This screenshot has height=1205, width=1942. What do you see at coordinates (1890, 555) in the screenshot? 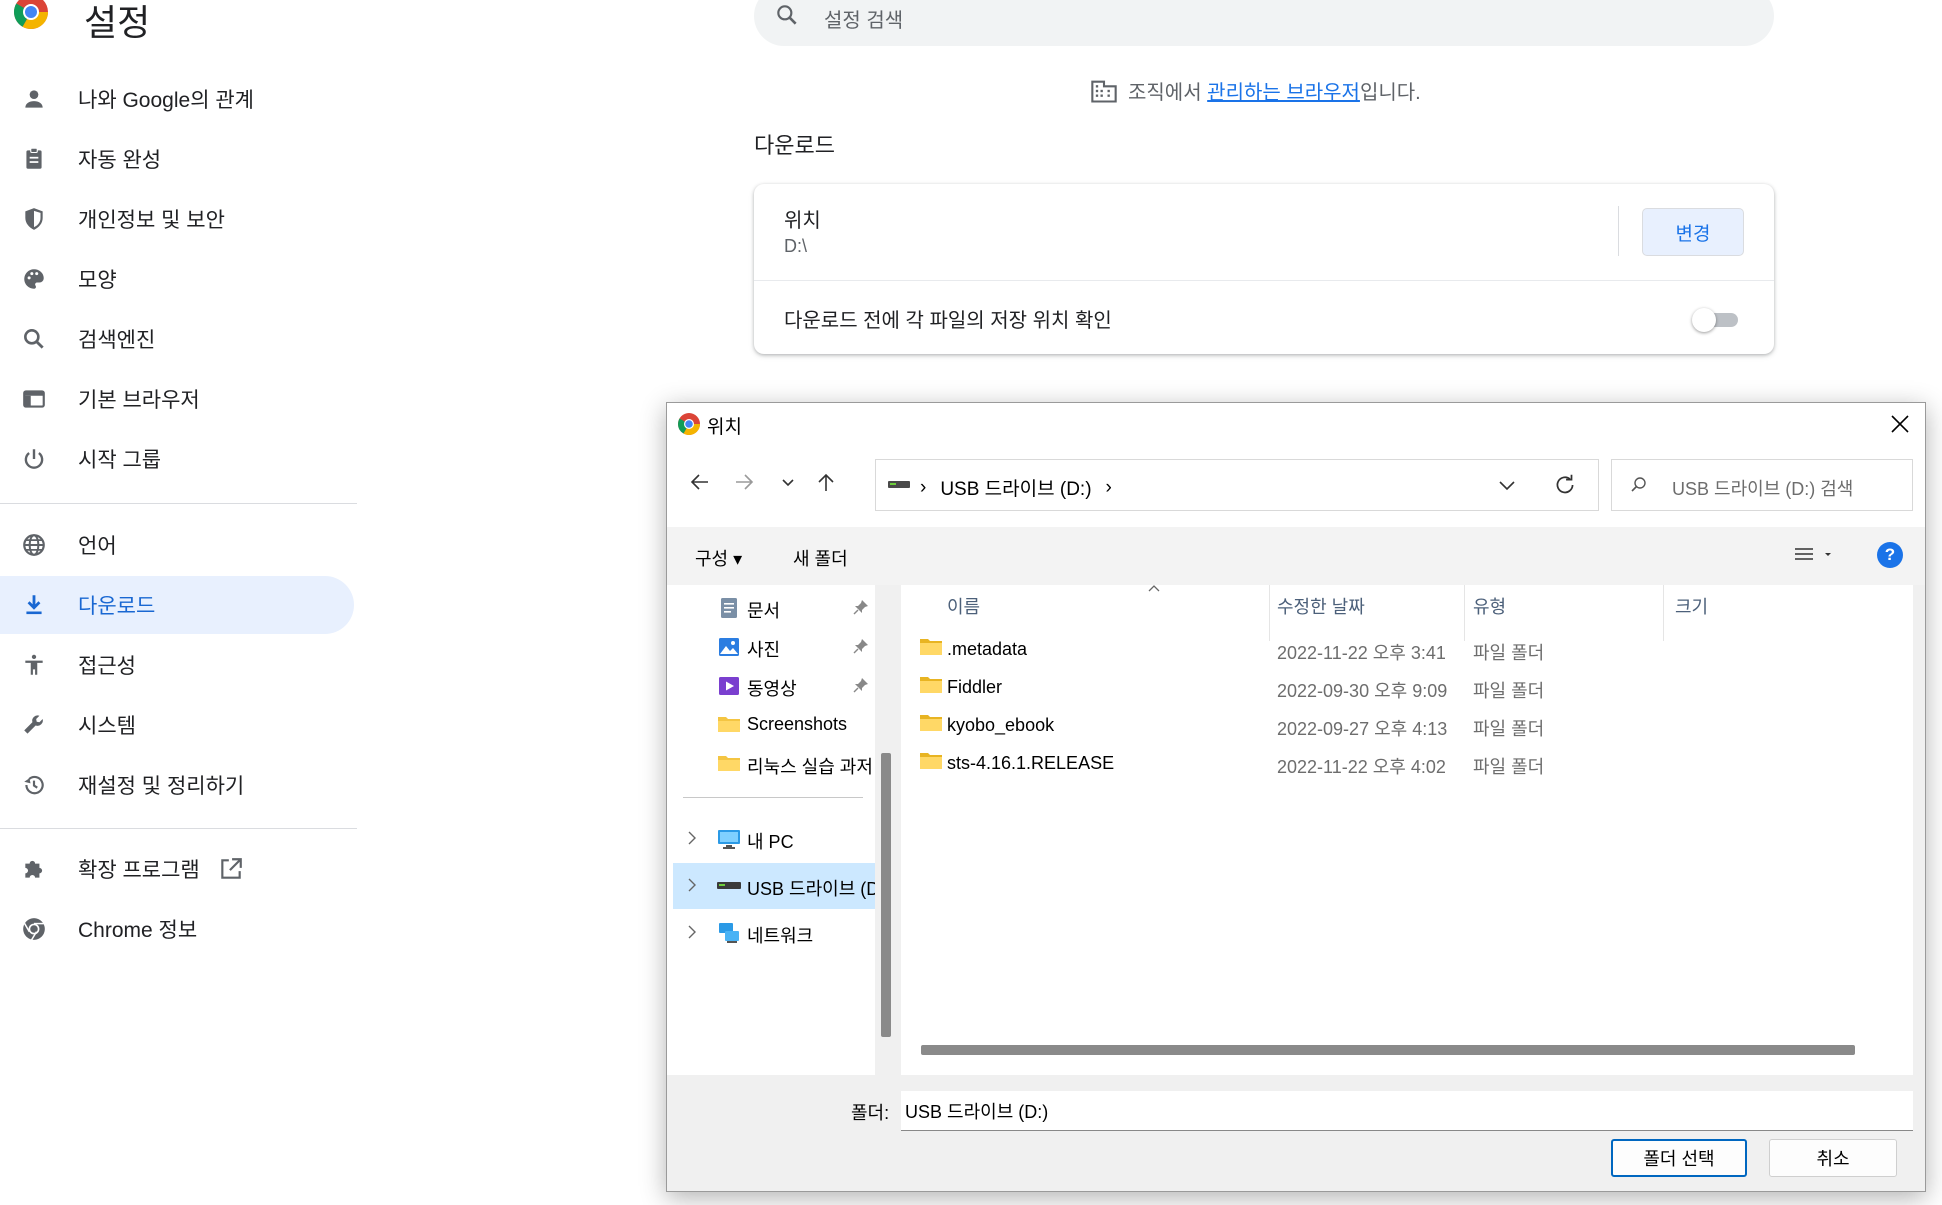
I see `help-icon: ?` at bounding box center [1890, 555].